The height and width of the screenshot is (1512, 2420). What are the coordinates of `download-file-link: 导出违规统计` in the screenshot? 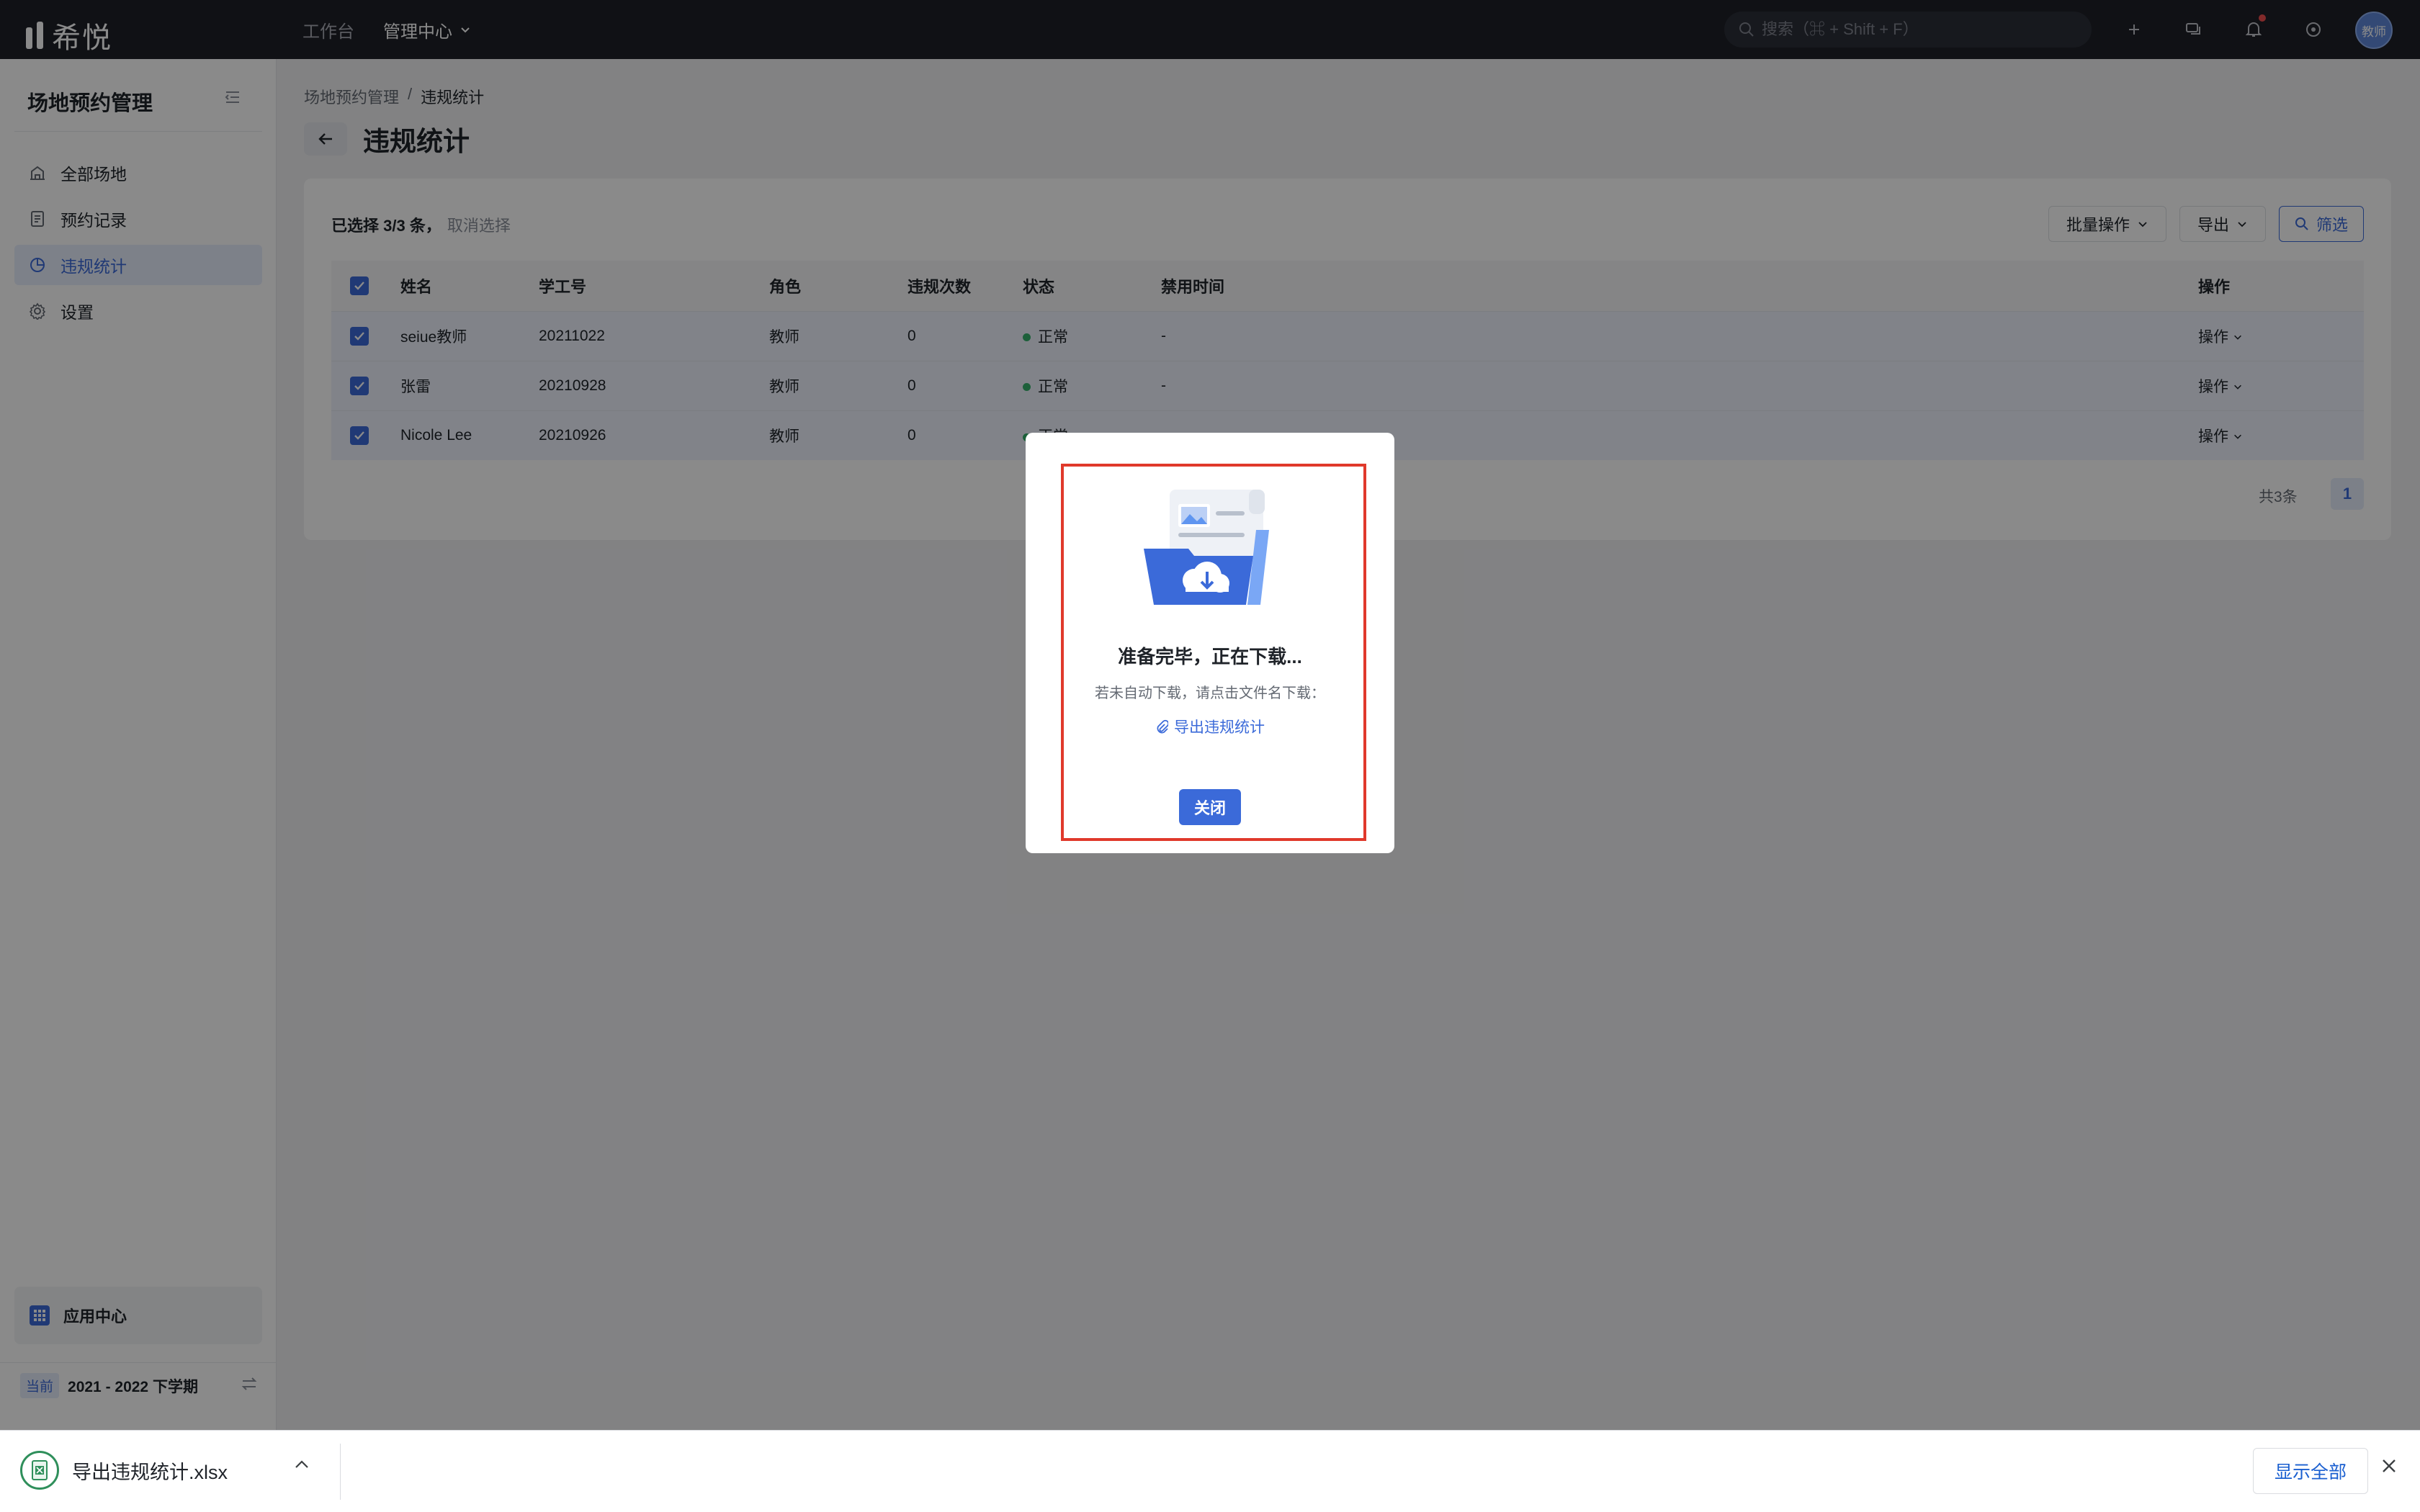 It's located at (1210, 726).